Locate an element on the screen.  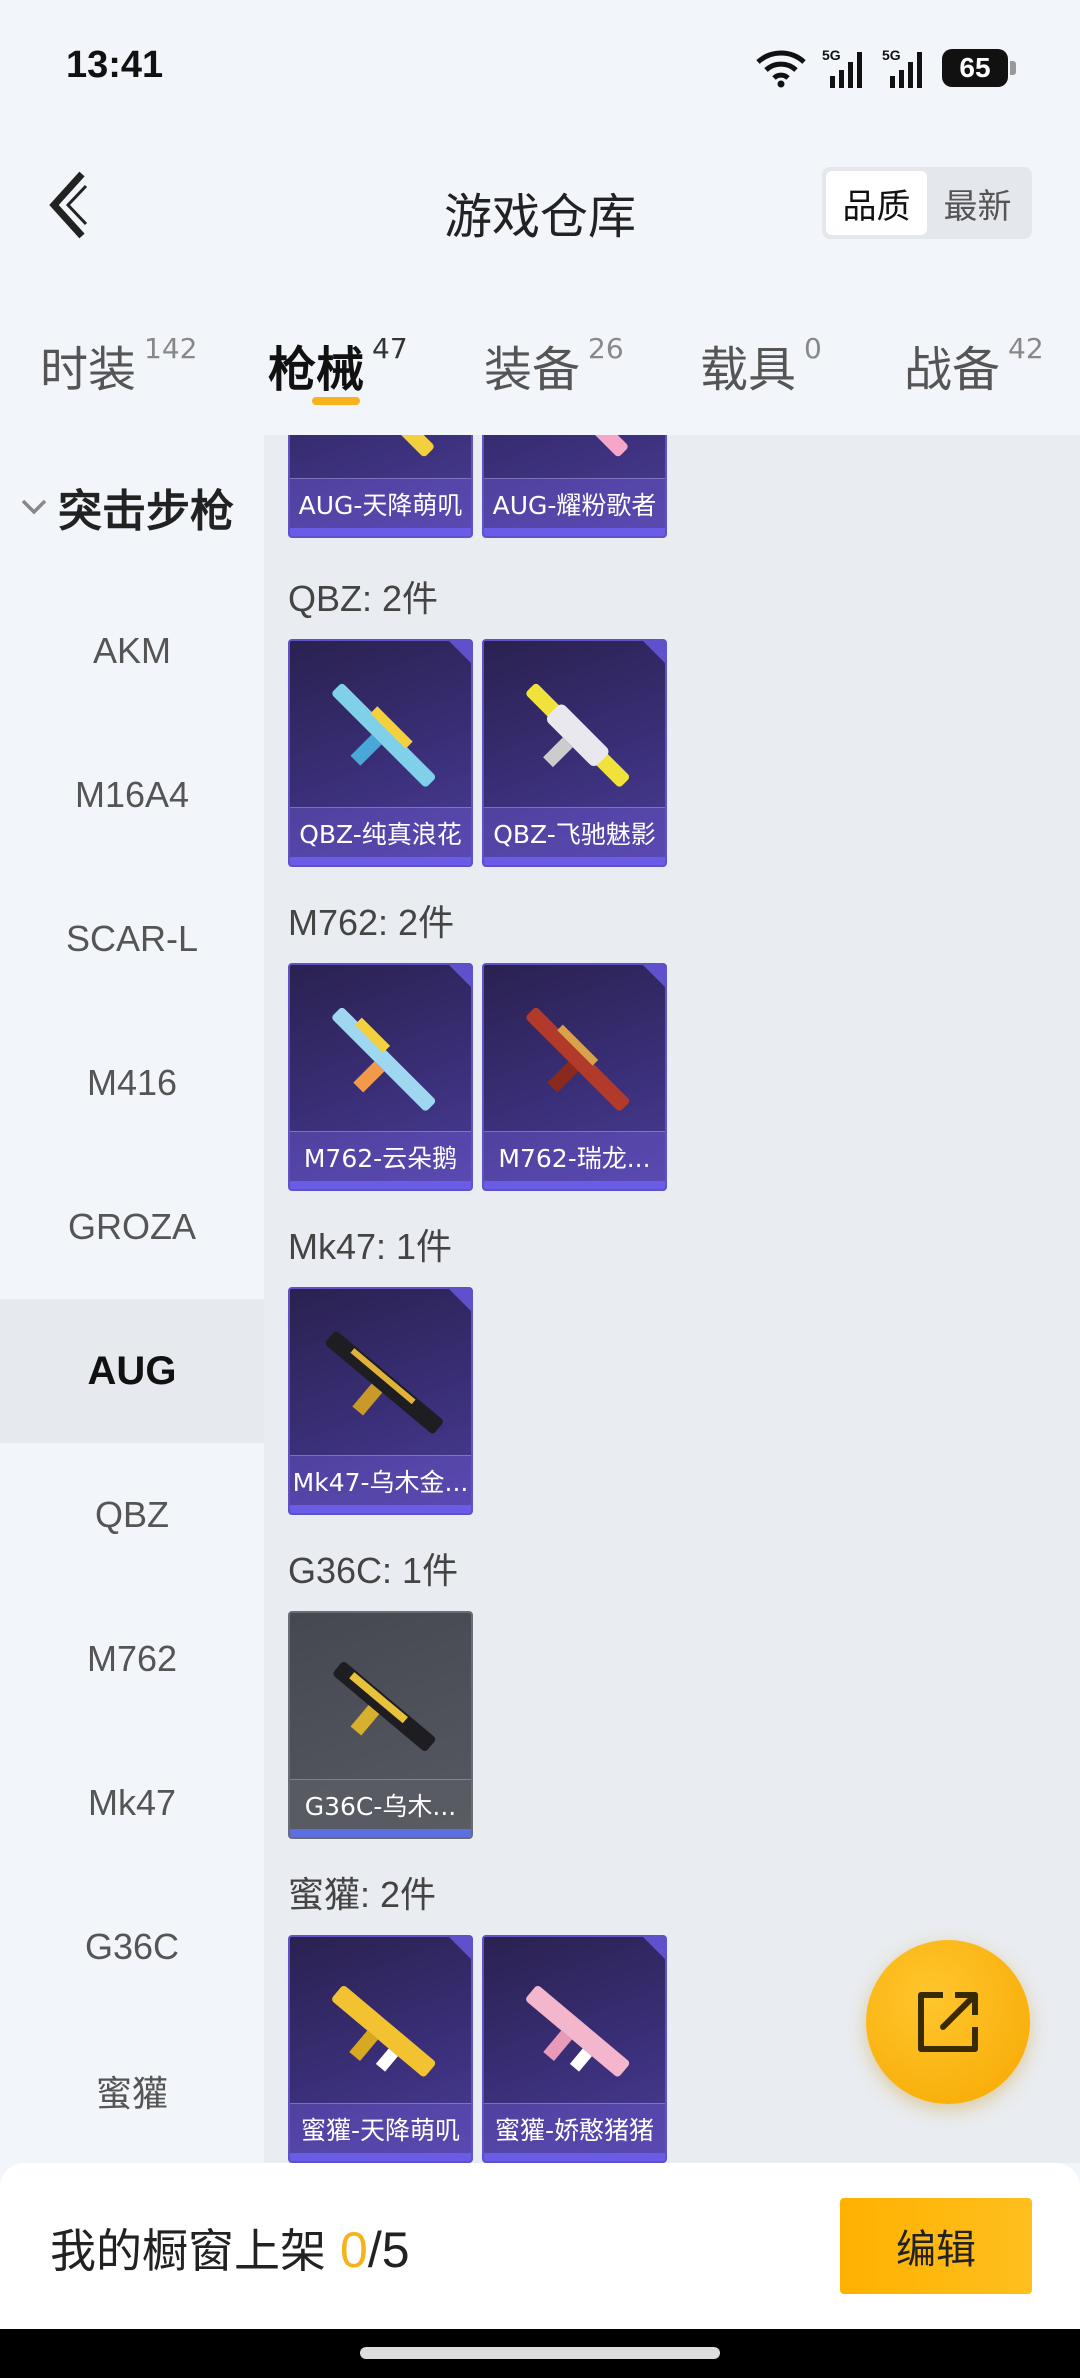
skin-card: QBZ-纯真浪花 is located at coordinates (380, 753).